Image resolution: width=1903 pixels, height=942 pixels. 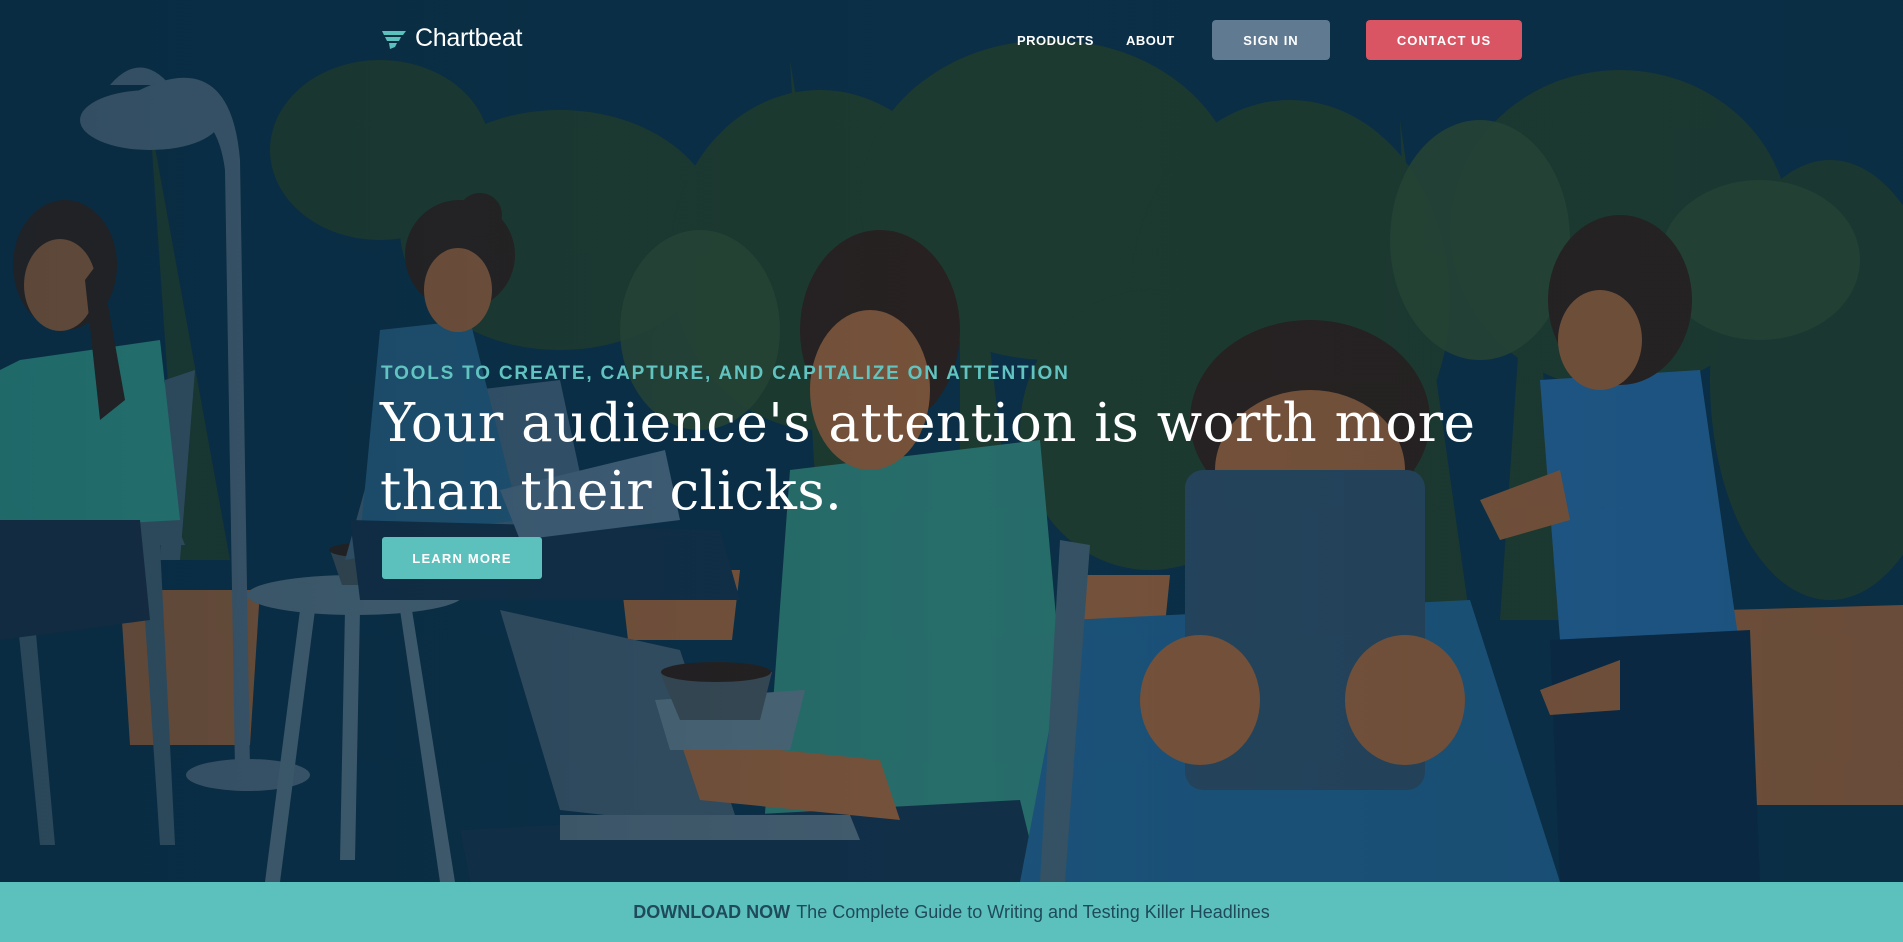 I want to click on banner-download-now: DOWNLOAD NOW, so click(x=712, y=911).